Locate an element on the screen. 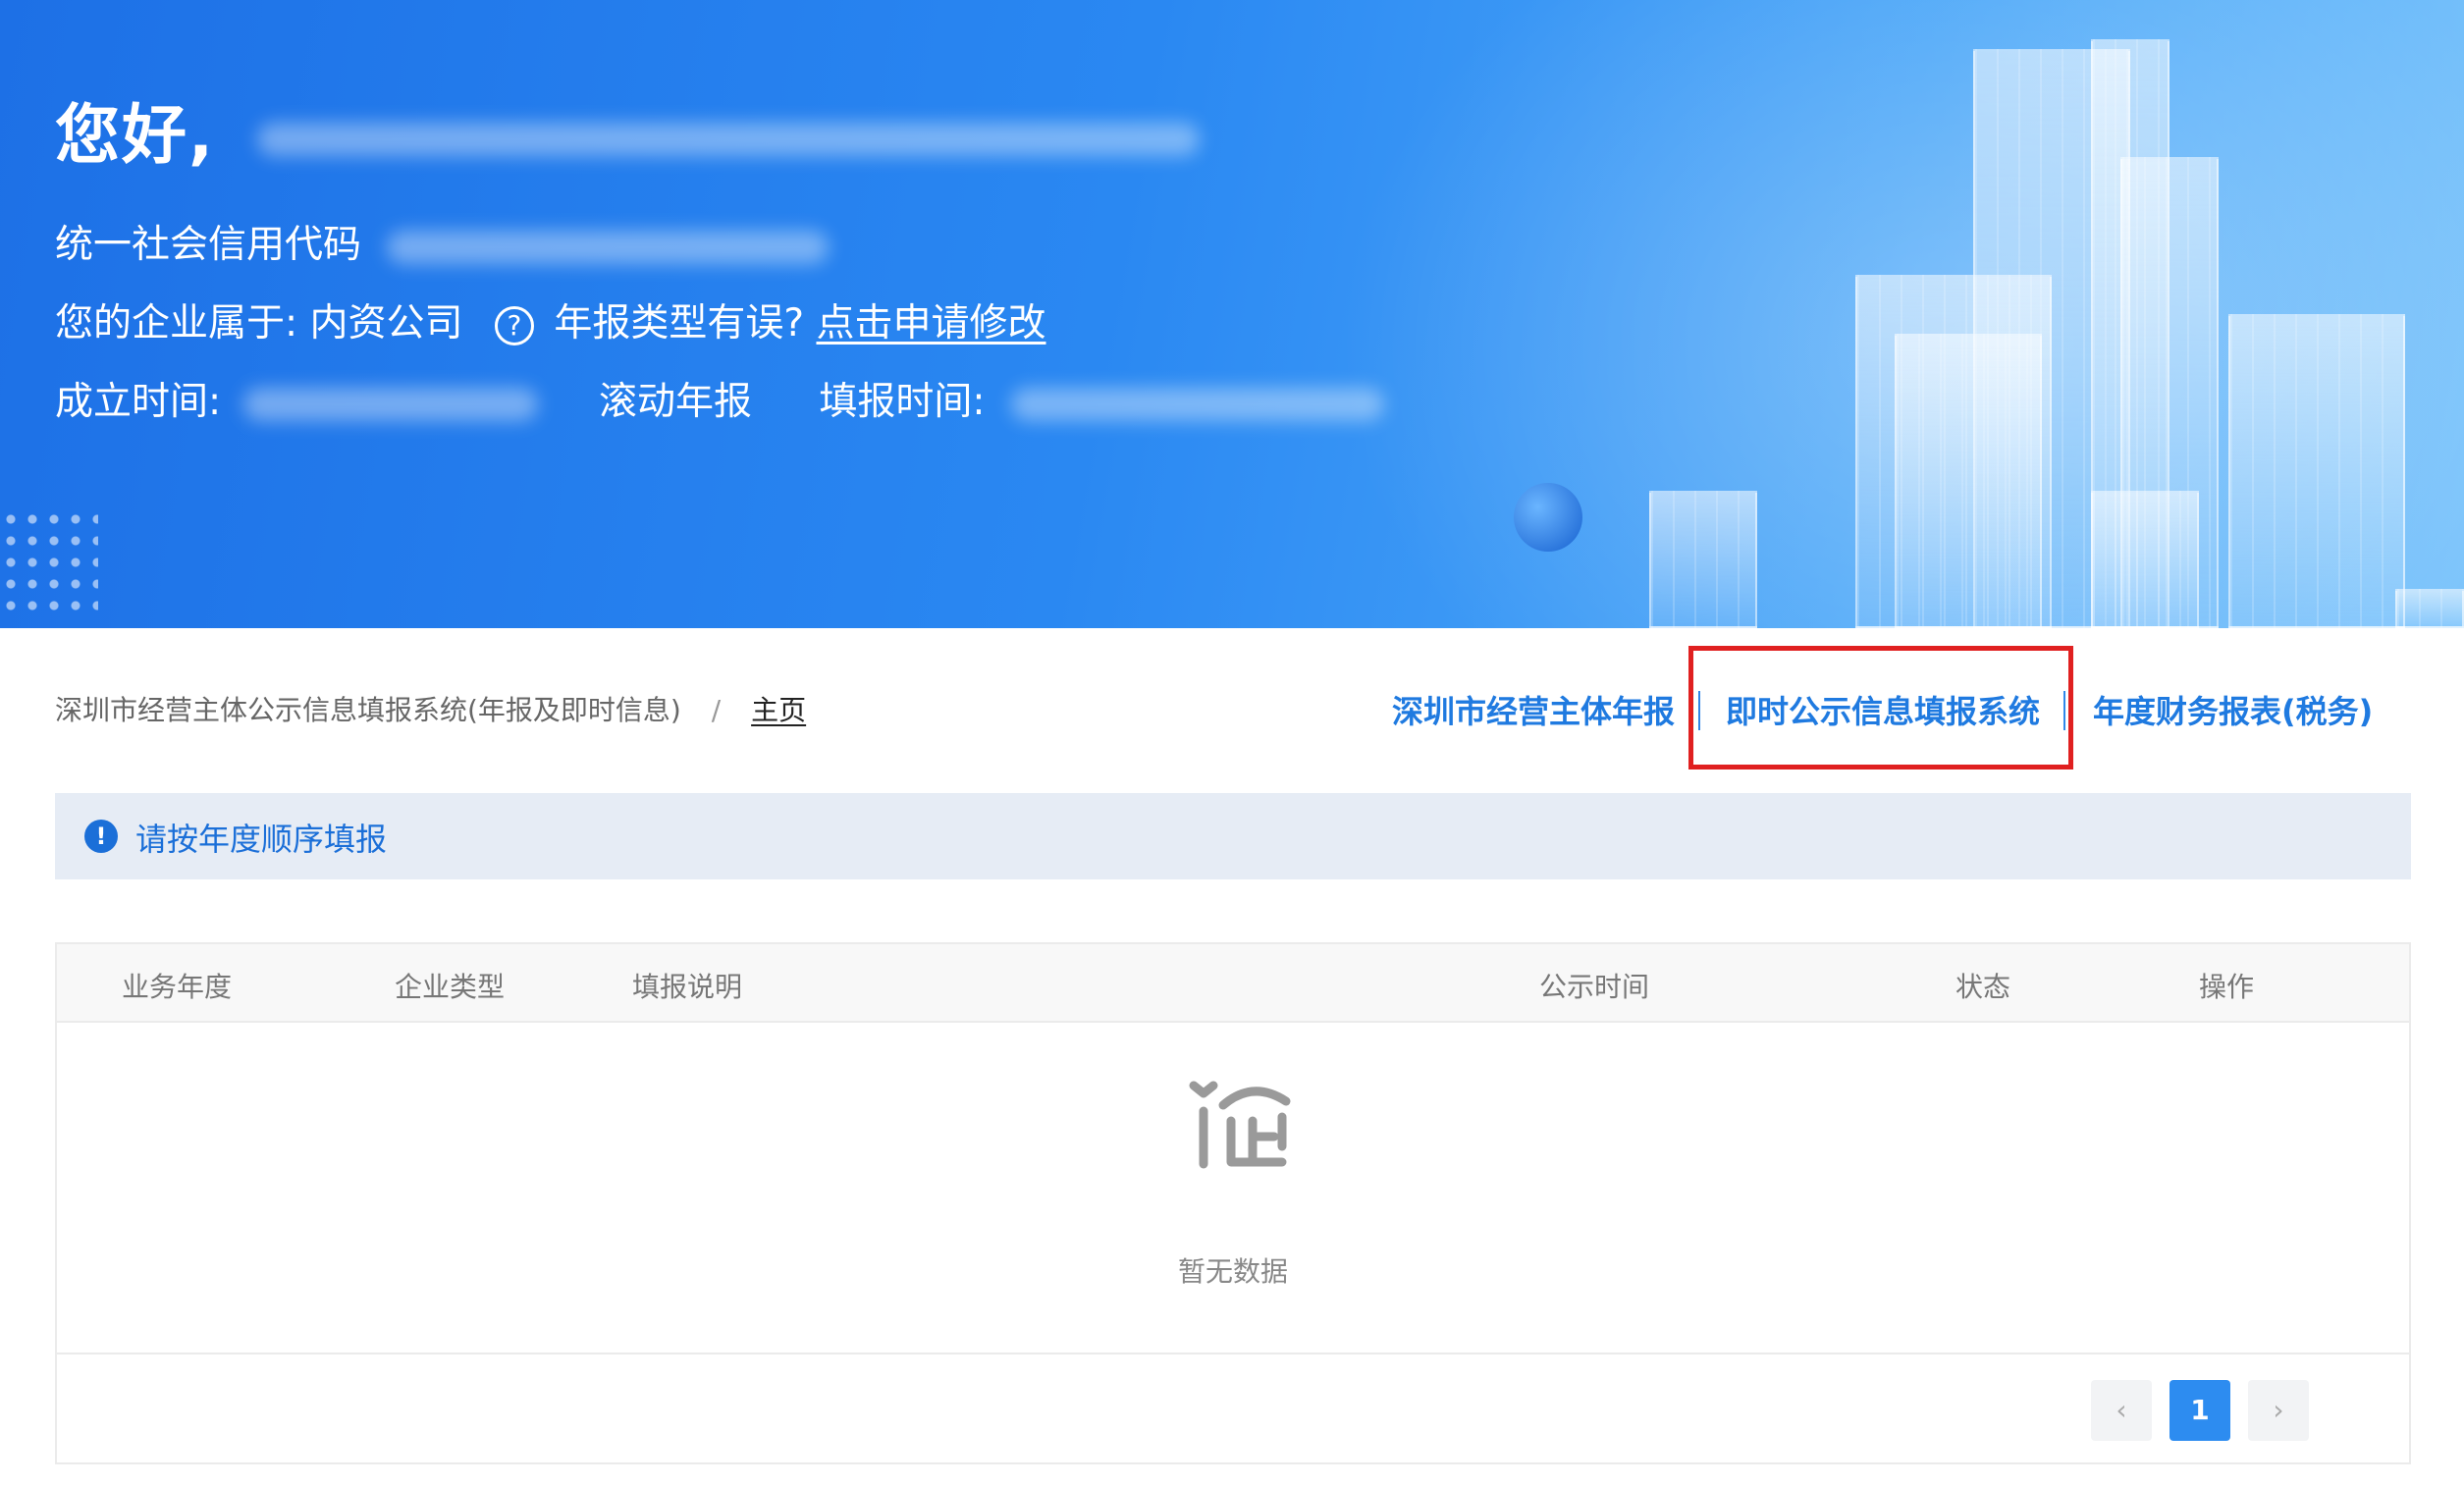 This screenshot has height=1486, width=2464. company-type-value: 内资公司 is located at coordinates (386, 323).